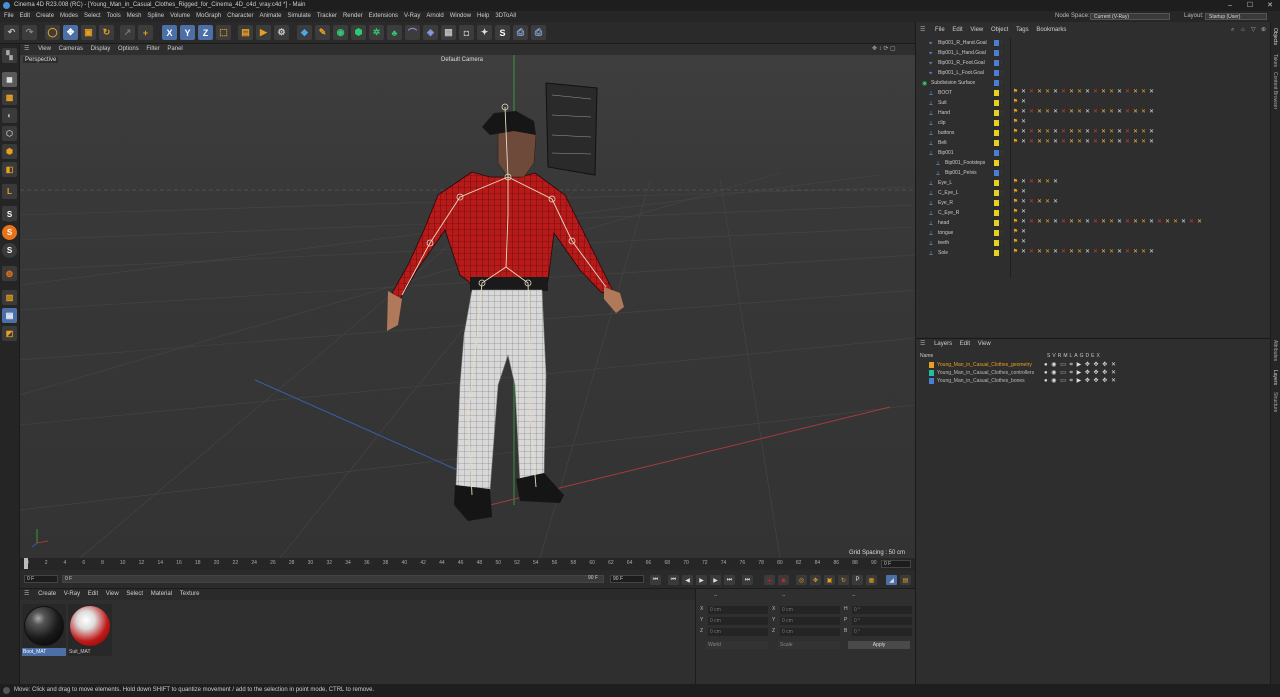 The height and width of the screenshot is (697, 1280). Describe the element at coordinates (9, 273) in the screenshot. I see `soft-selection-icon: ◍` at that location.